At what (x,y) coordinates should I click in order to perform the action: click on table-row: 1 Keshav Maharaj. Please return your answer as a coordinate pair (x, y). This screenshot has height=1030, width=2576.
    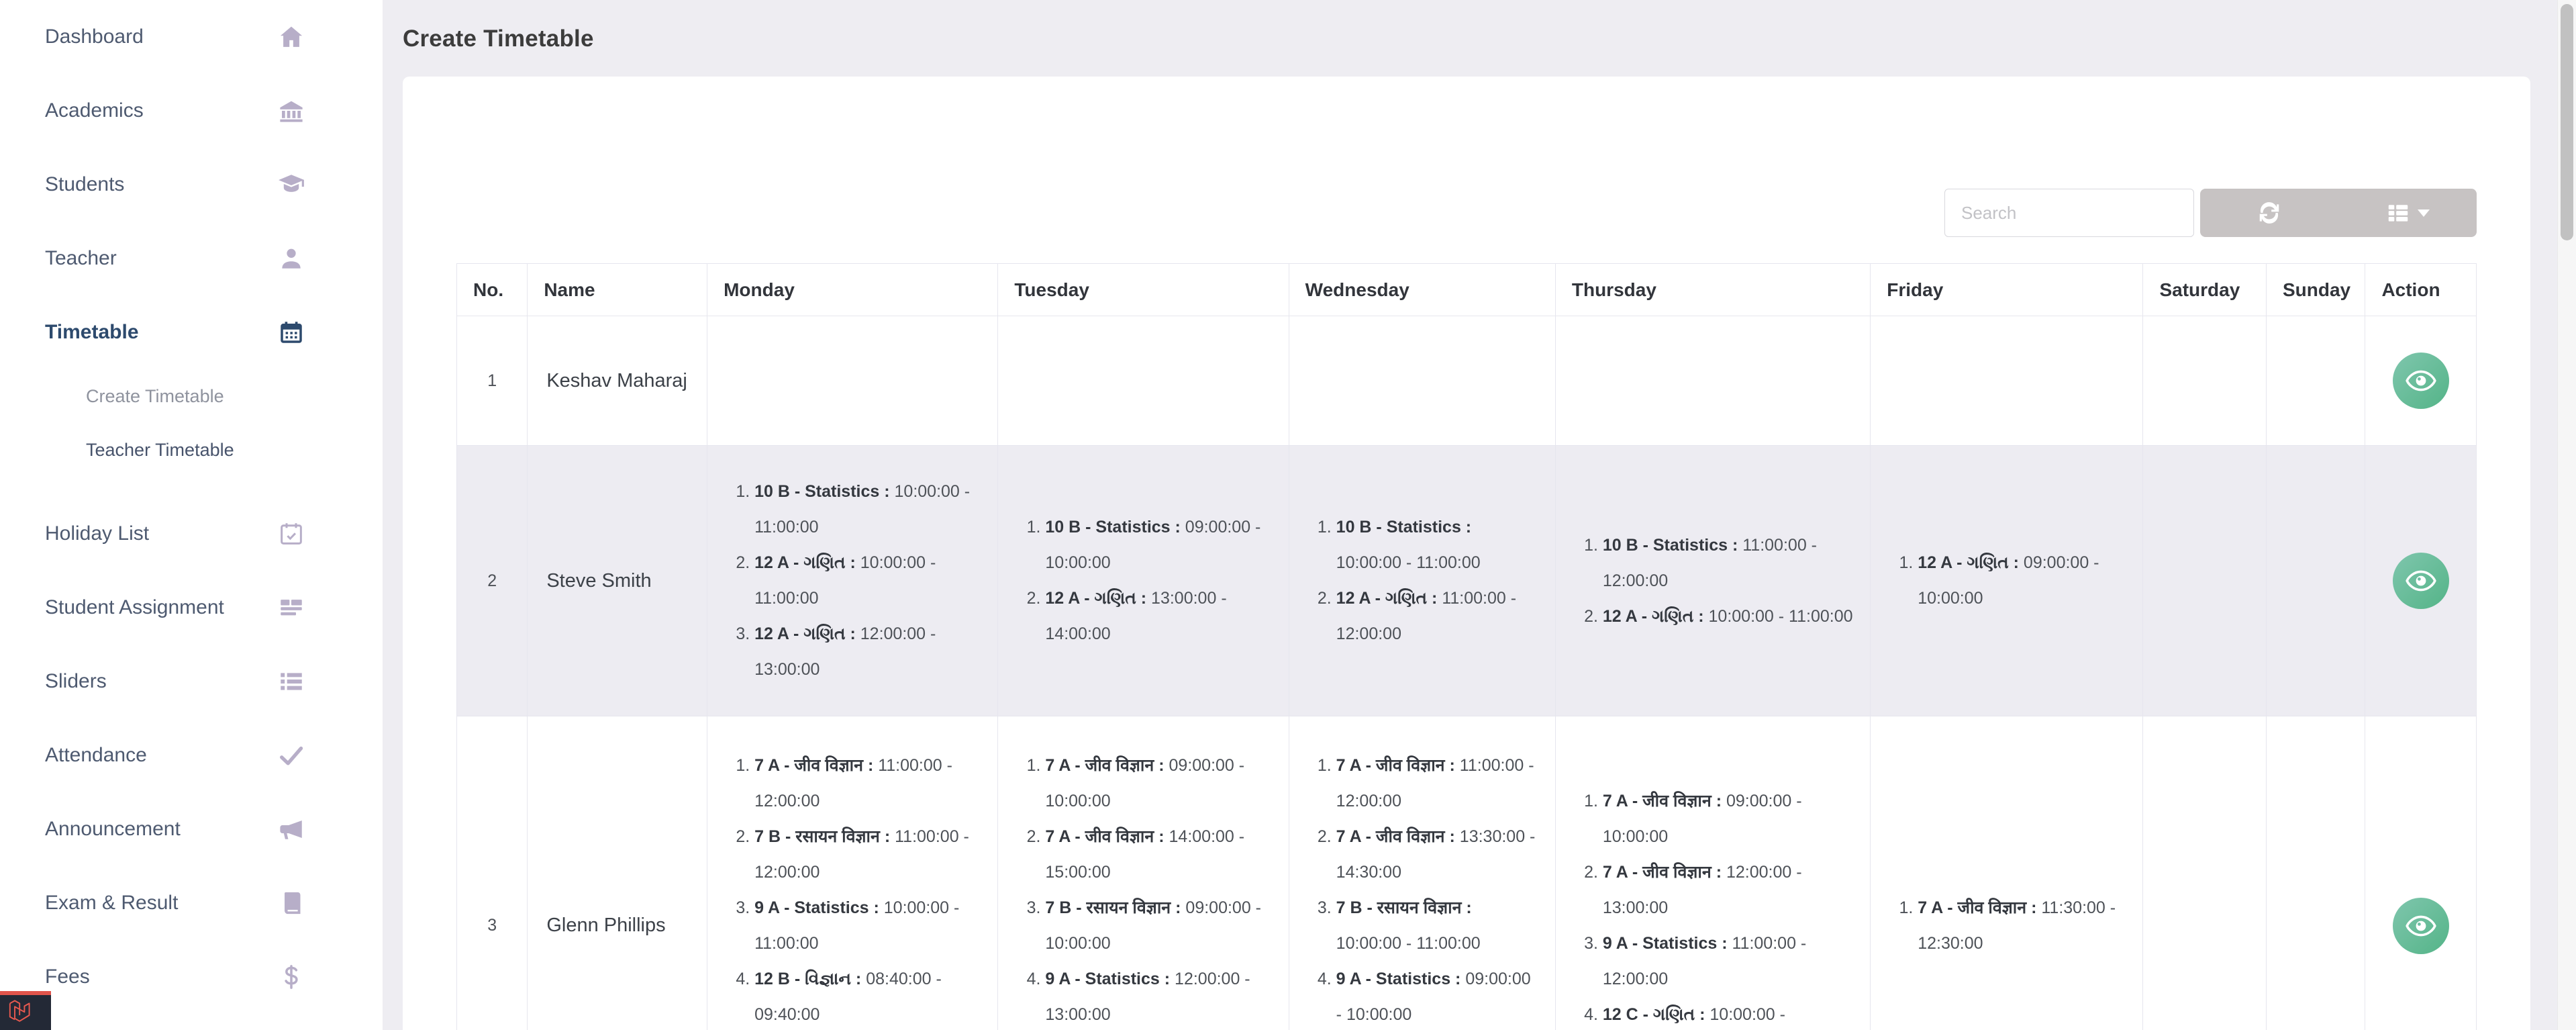
    Looking at the image, I should click on (1466, 381).